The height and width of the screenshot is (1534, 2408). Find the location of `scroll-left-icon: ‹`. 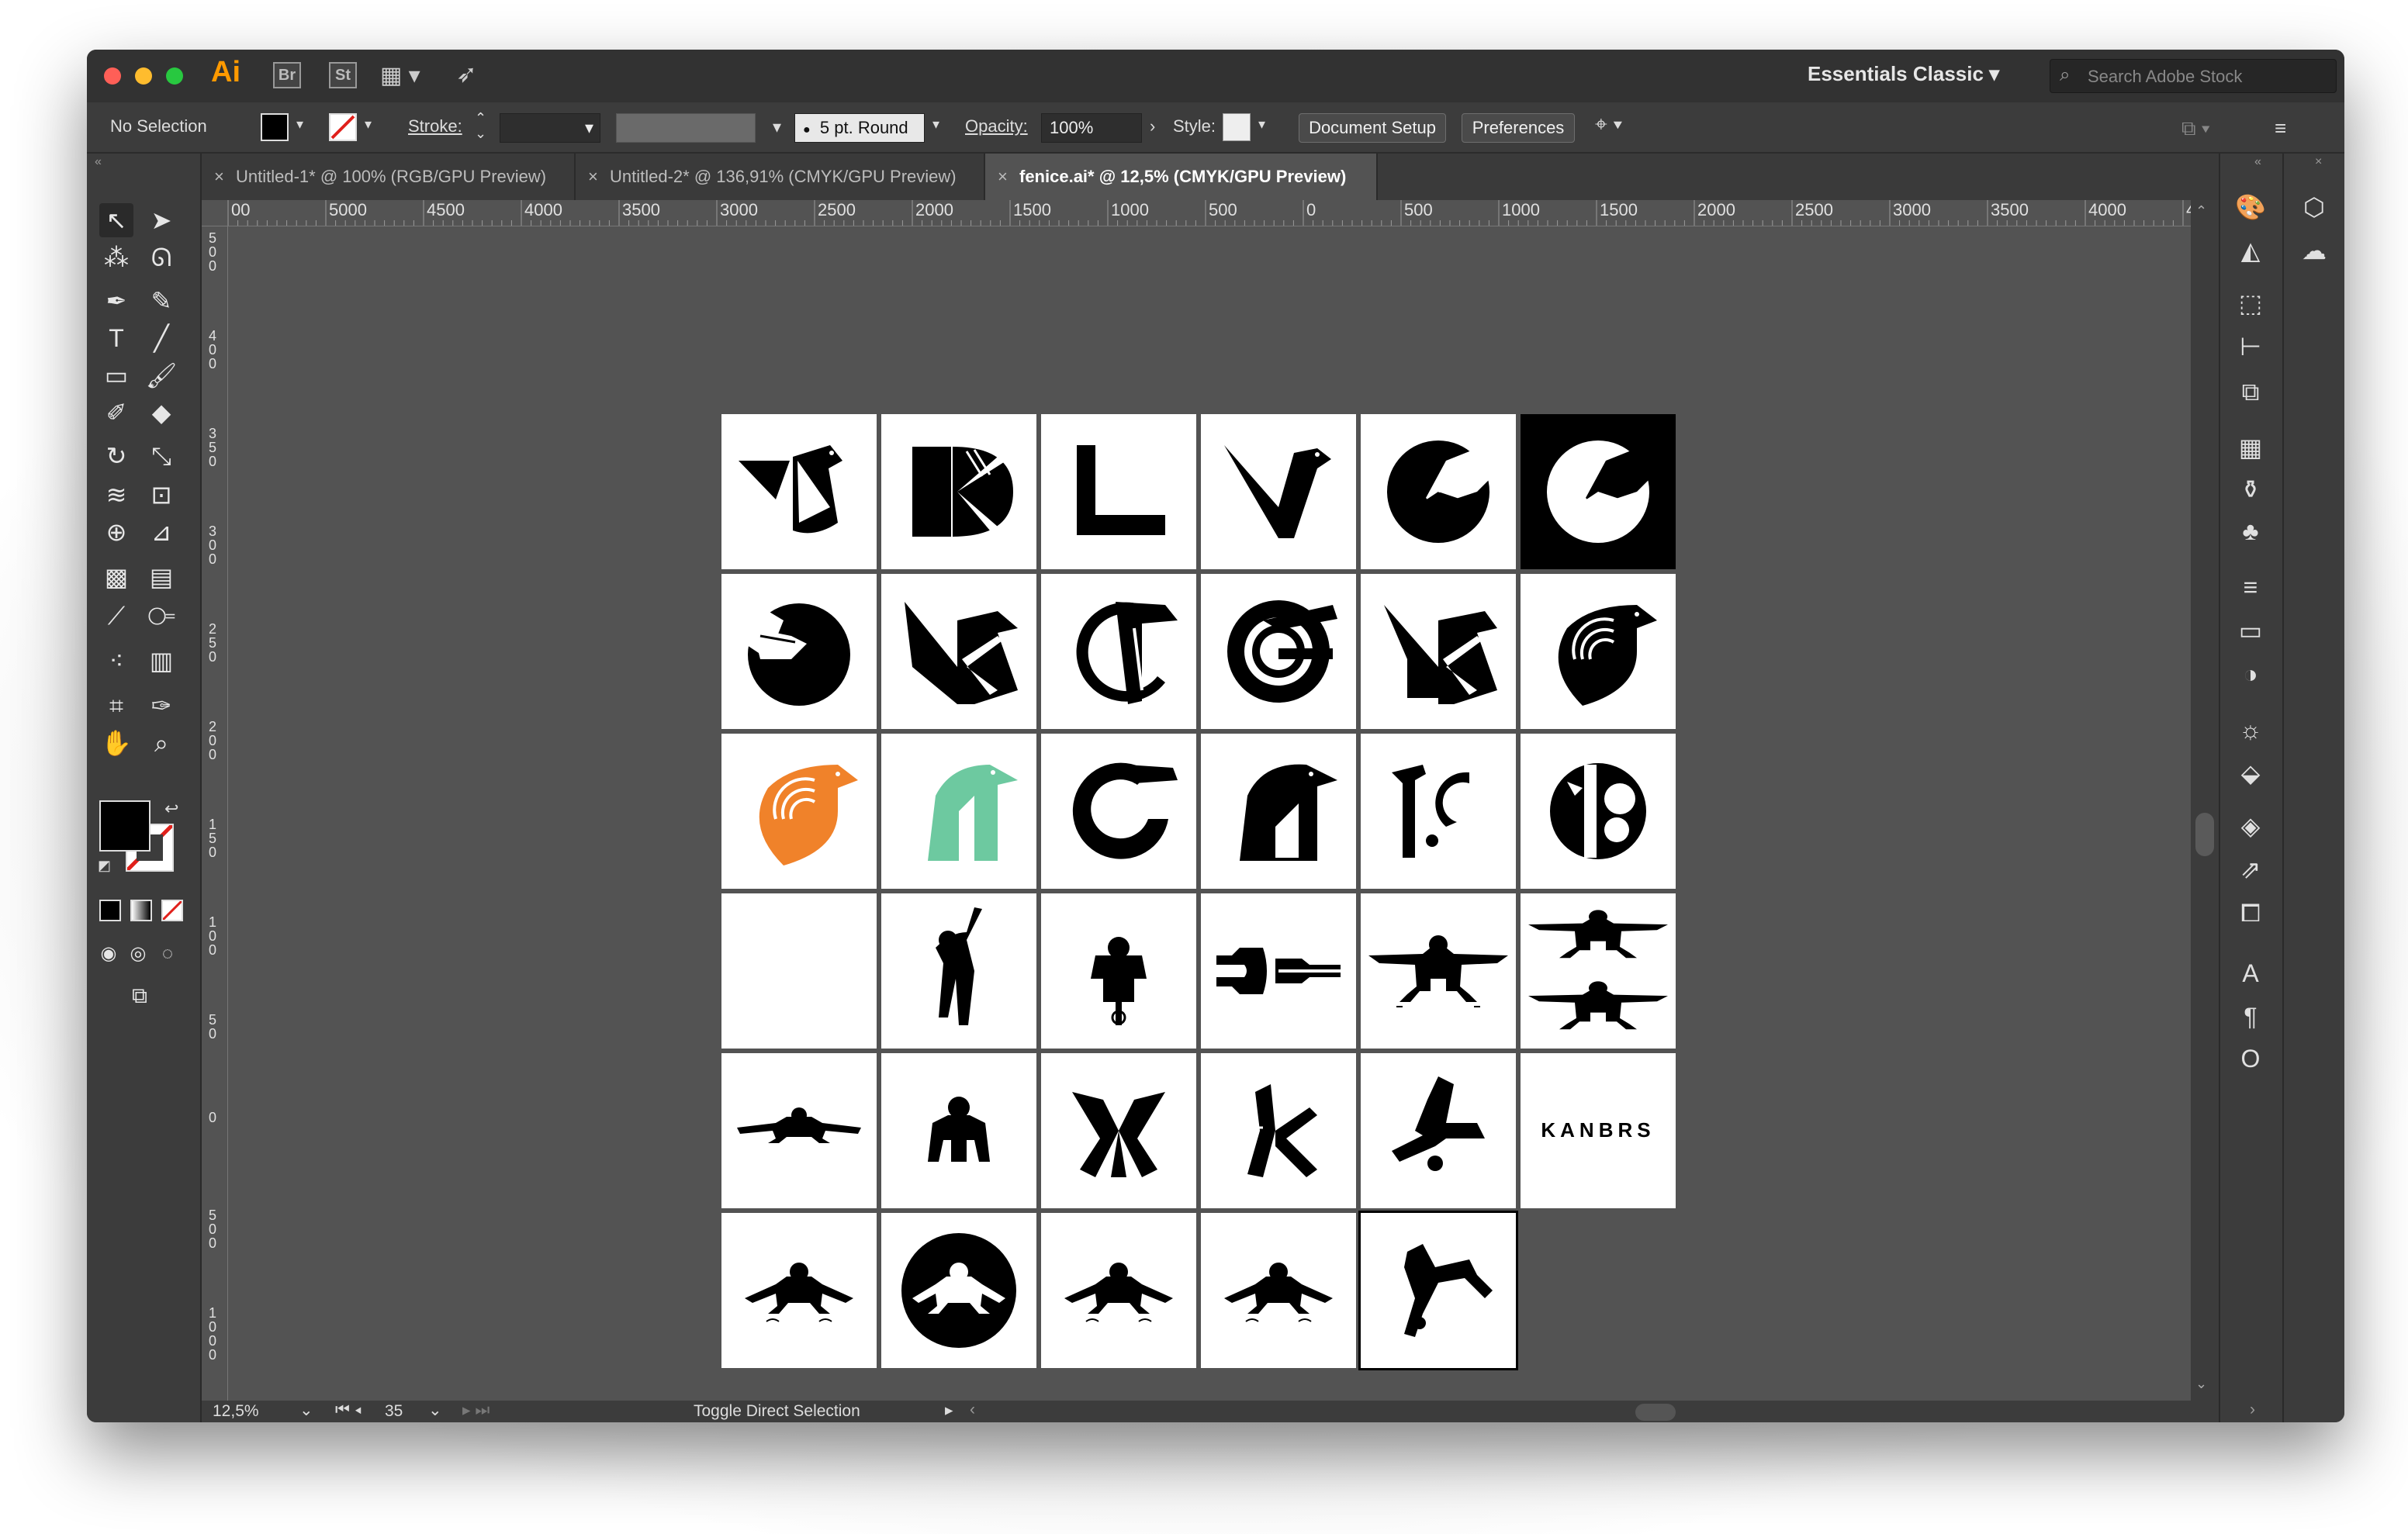

scroll-left-icon: ‹ is located at coordinates (973, 1410).